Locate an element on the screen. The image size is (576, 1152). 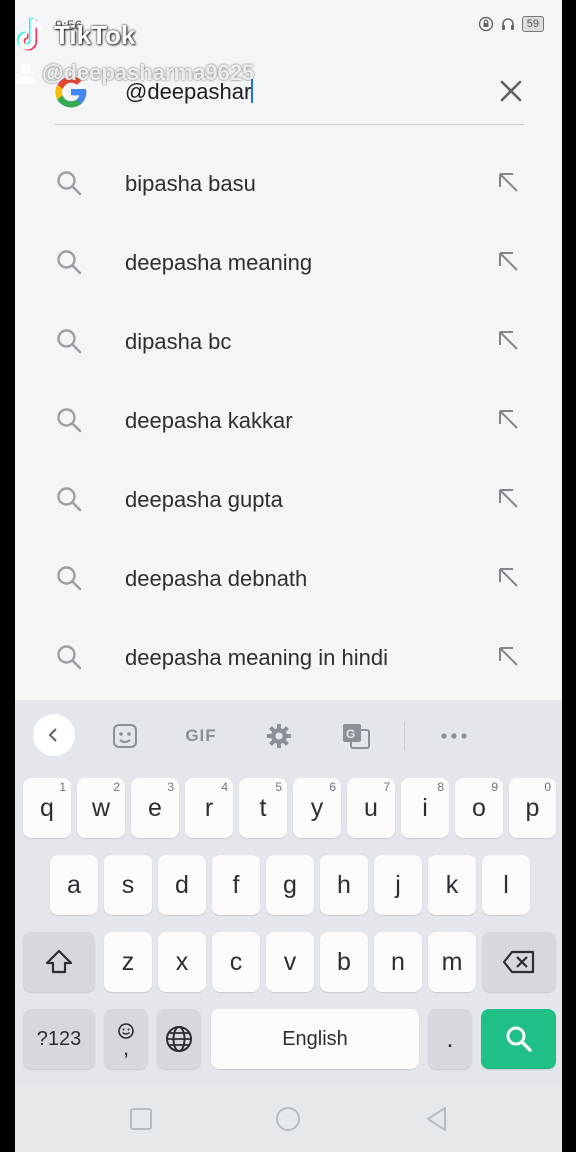
symbols-key: ?123 is located at coordinates (59, 1039).